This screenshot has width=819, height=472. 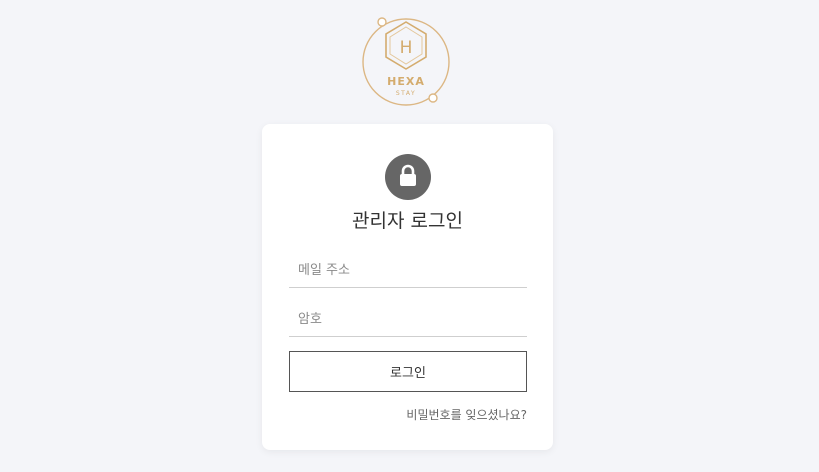 What do you see at coordinates (407, 221) in the screenshot?
I see `login-title: 관리자 로그인` at bounding box center [407, 221].